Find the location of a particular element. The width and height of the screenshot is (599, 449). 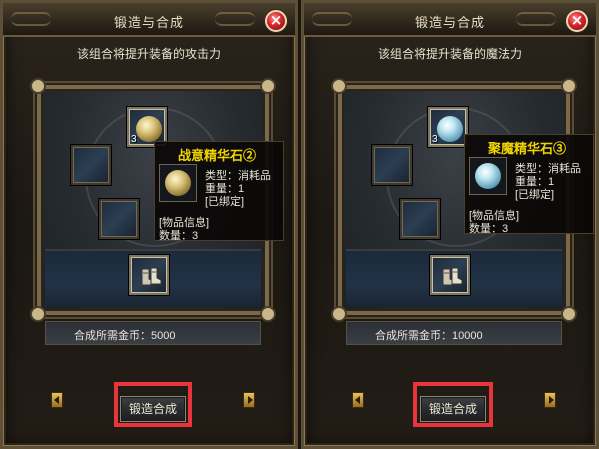

gold-cost: 合成所需金币：5000 is located at coordinates (125, 336).